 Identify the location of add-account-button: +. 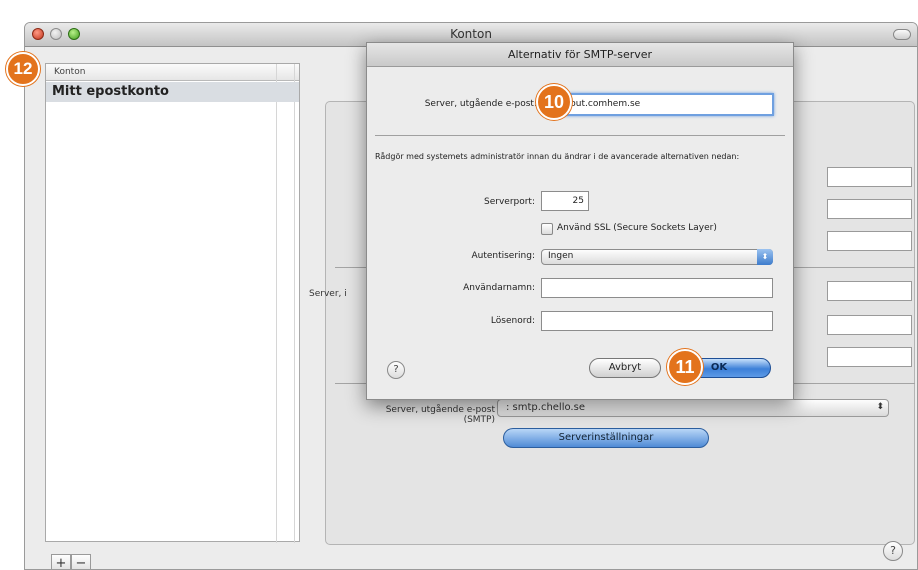
(61, 561).